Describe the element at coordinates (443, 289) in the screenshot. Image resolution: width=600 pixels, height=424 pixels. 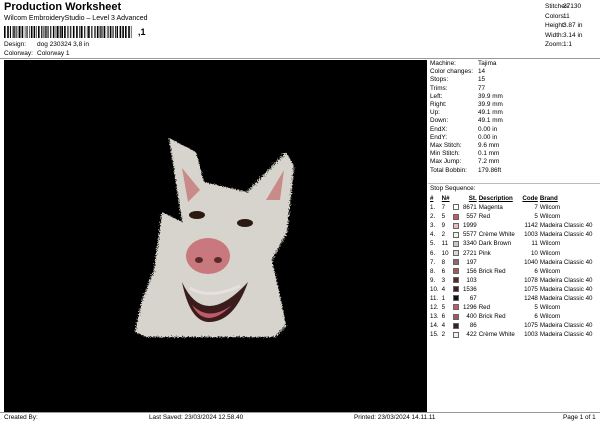
I see `needle-number: 4` at that location.